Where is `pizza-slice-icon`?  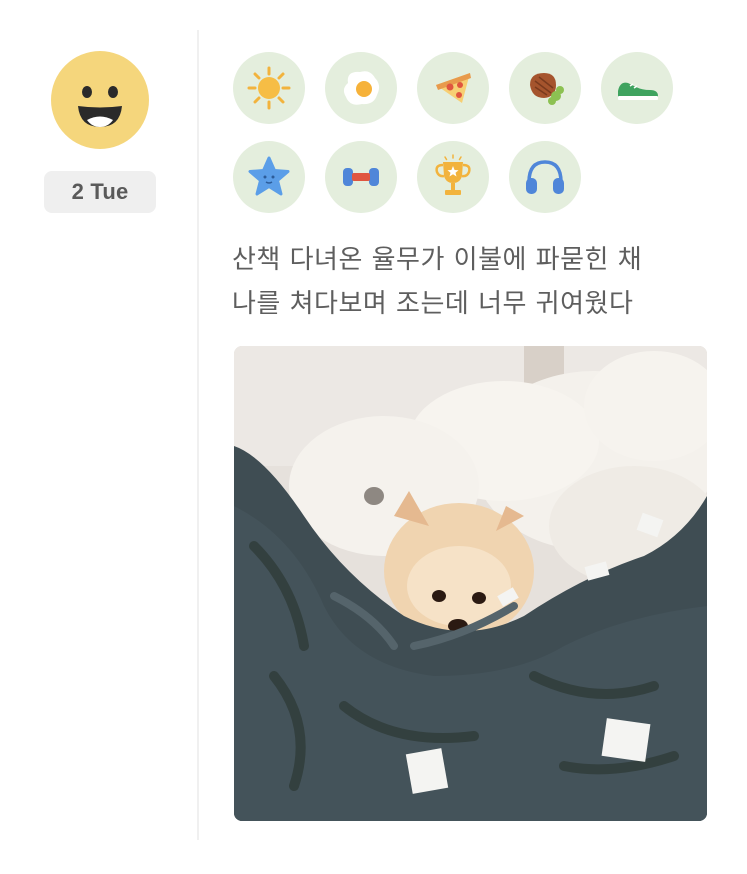 pizza-slice-icon is located at coordinates (453, 88).